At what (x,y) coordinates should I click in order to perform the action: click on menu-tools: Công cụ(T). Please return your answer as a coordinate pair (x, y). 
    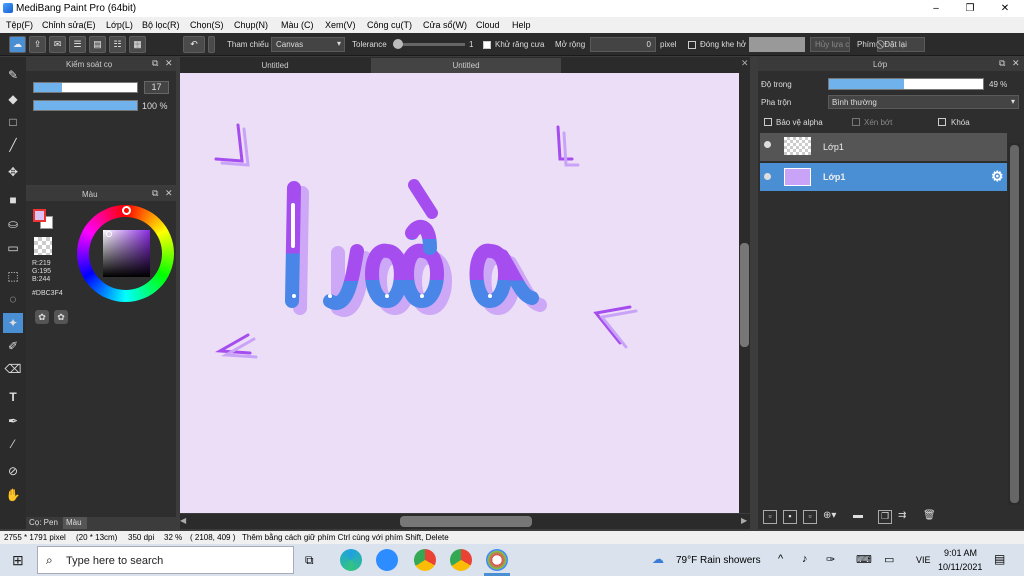
    Looking at the image, I should click on (389, 25).